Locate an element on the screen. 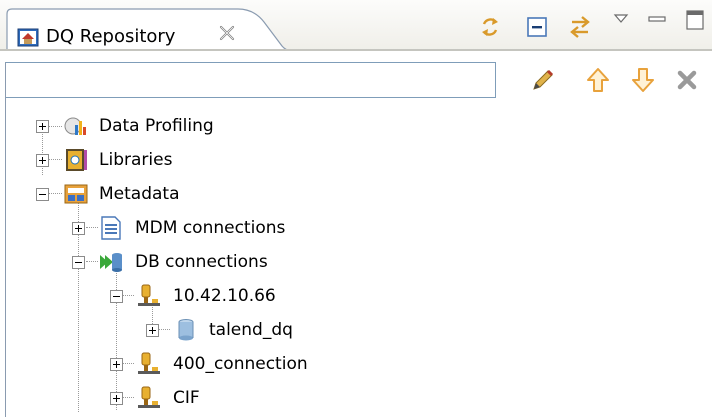 The height and width of the screenshot is (417, 712). view-title-bar: DQ Repository is located at coordinates (356, 26).